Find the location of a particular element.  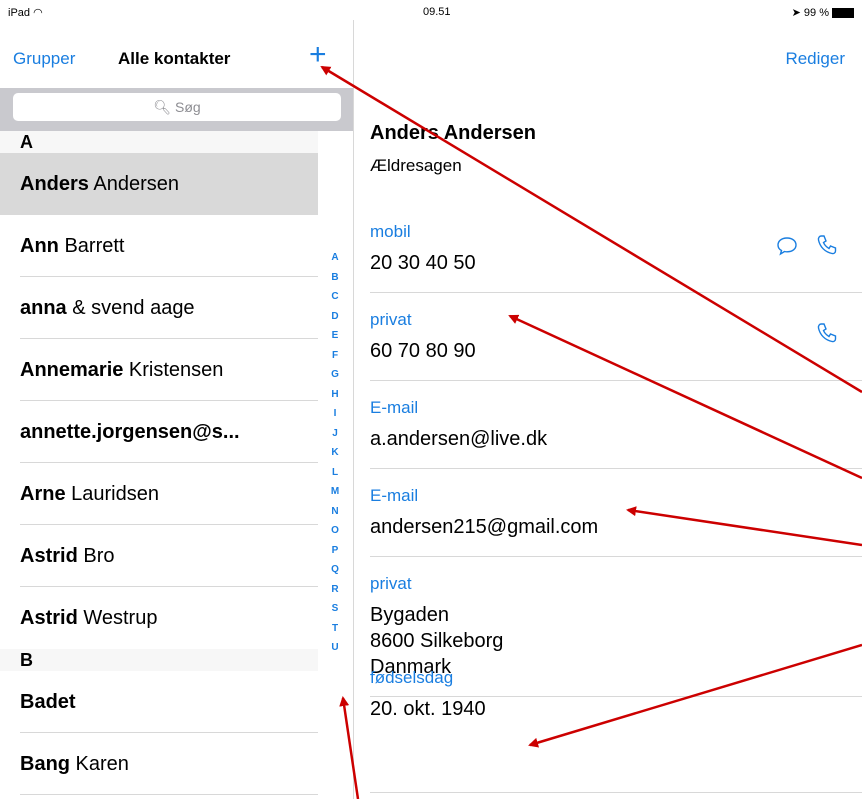

list-item: Badet is located at coordinates (159, 702).